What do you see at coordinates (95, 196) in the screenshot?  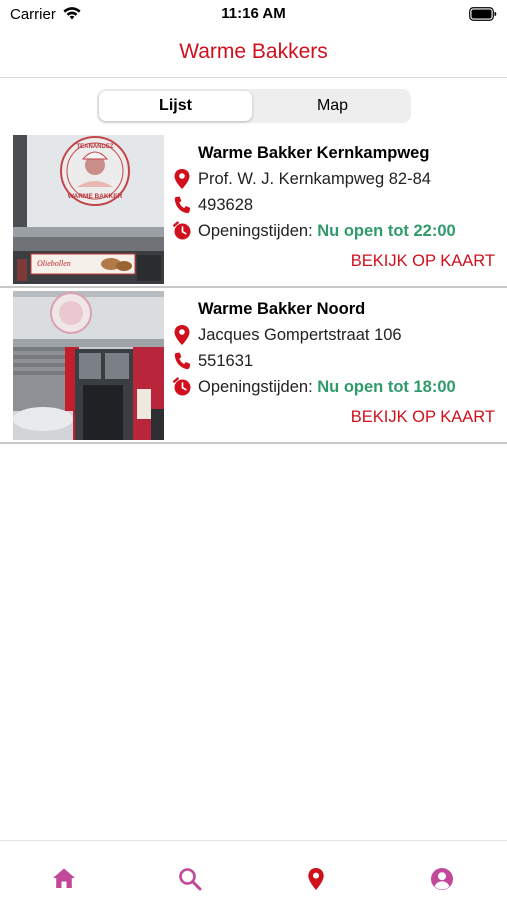 I see `sign-text-main: WARME BAKKER` at bounding box center [95, 196].